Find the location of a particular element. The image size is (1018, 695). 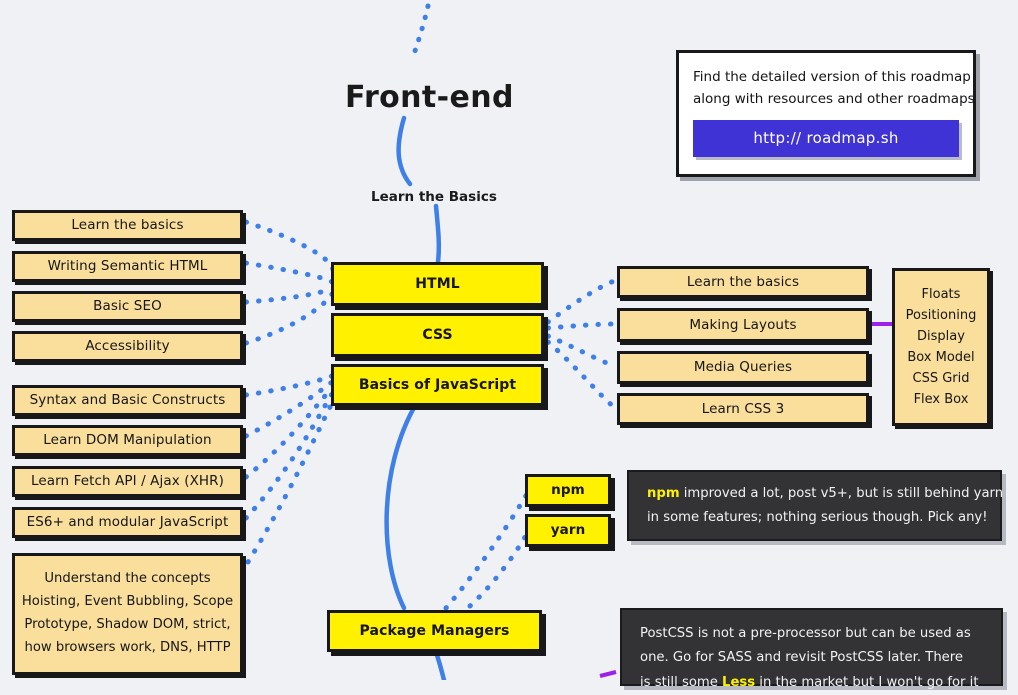

top-entry-dotted-path is located at coordinates (420, 33).